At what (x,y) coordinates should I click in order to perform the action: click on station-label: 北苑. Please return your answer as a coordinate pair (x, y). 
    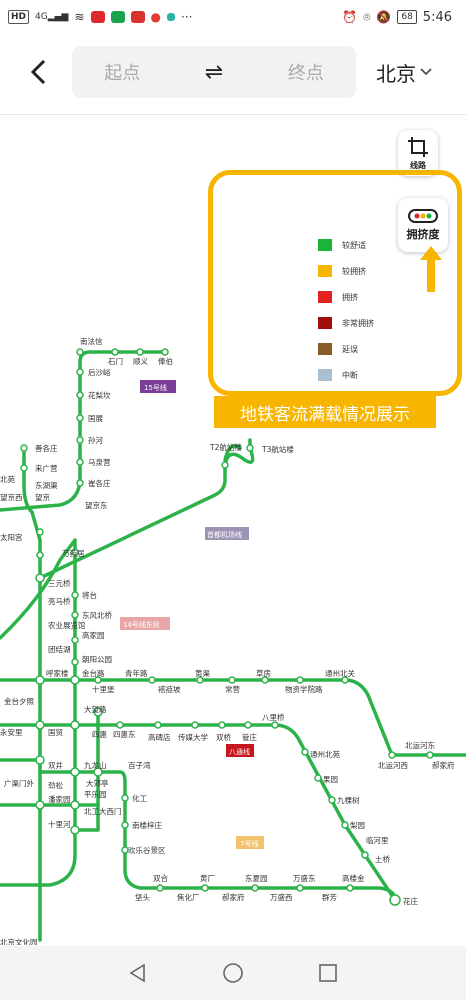
    Looking at the image, I should click on (7, 479).